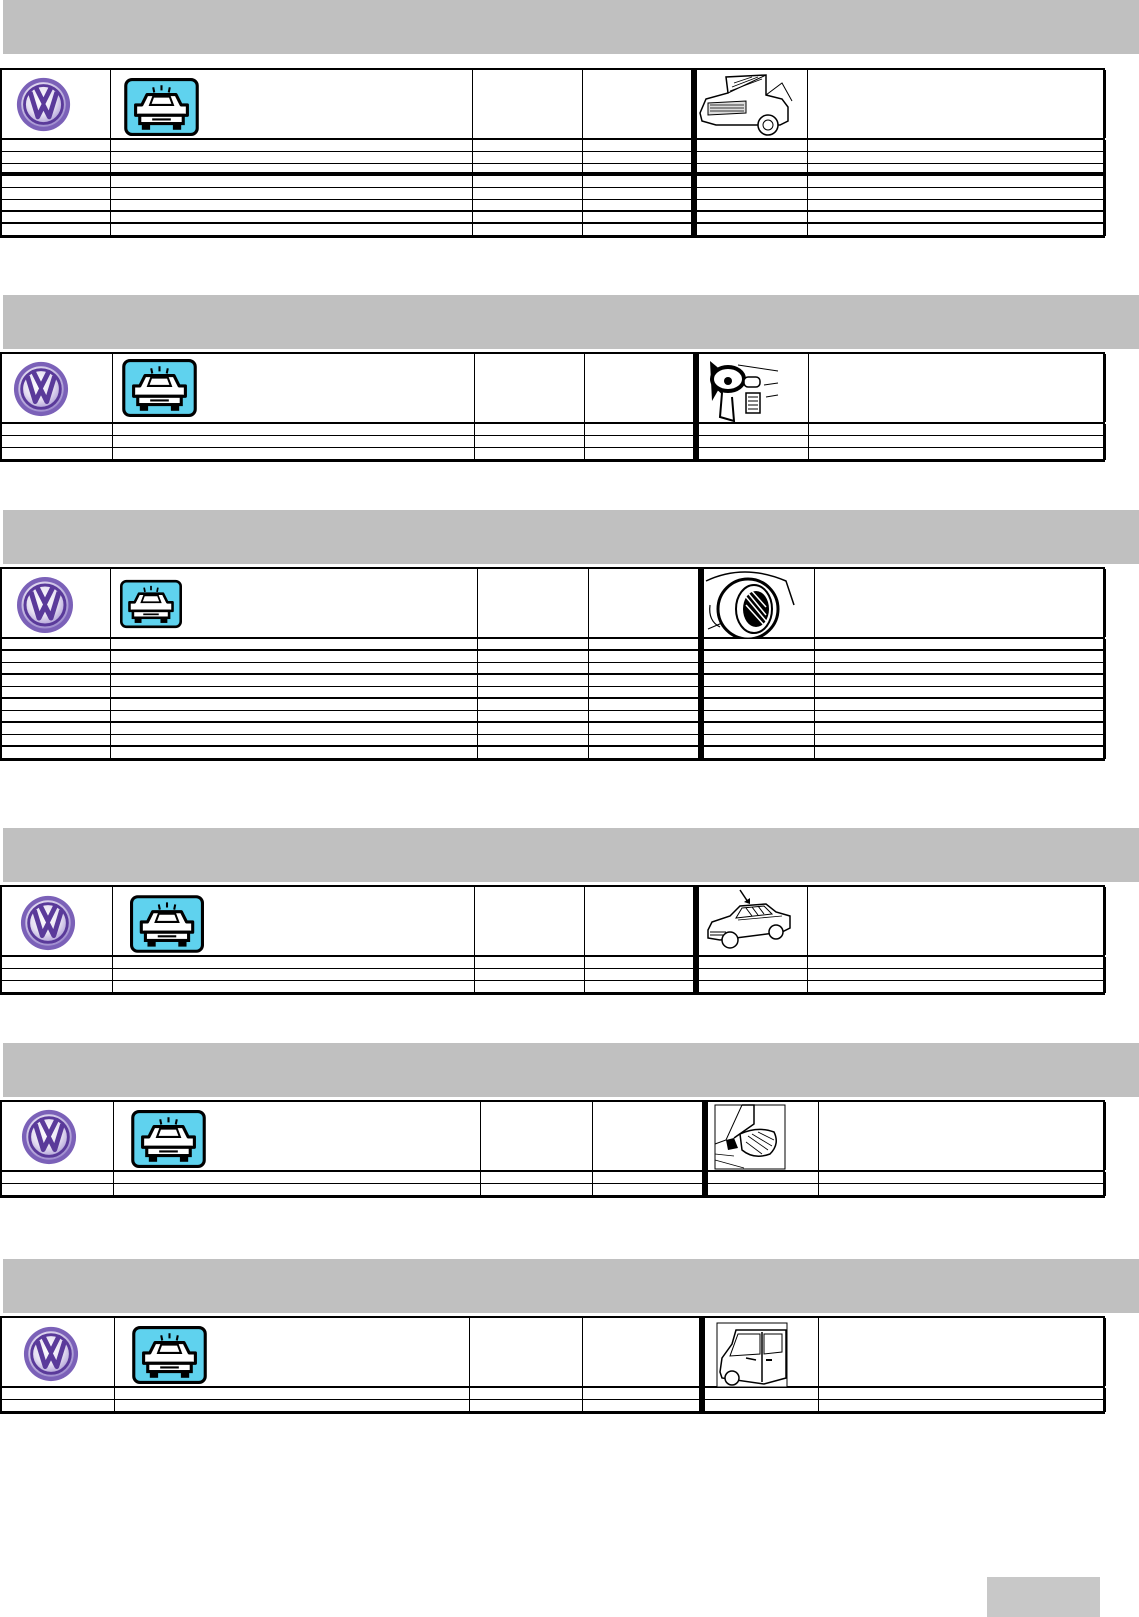 The height and width of the screenshot is (1617, 1139). I want to click on section-2-table, so click(553, 407).